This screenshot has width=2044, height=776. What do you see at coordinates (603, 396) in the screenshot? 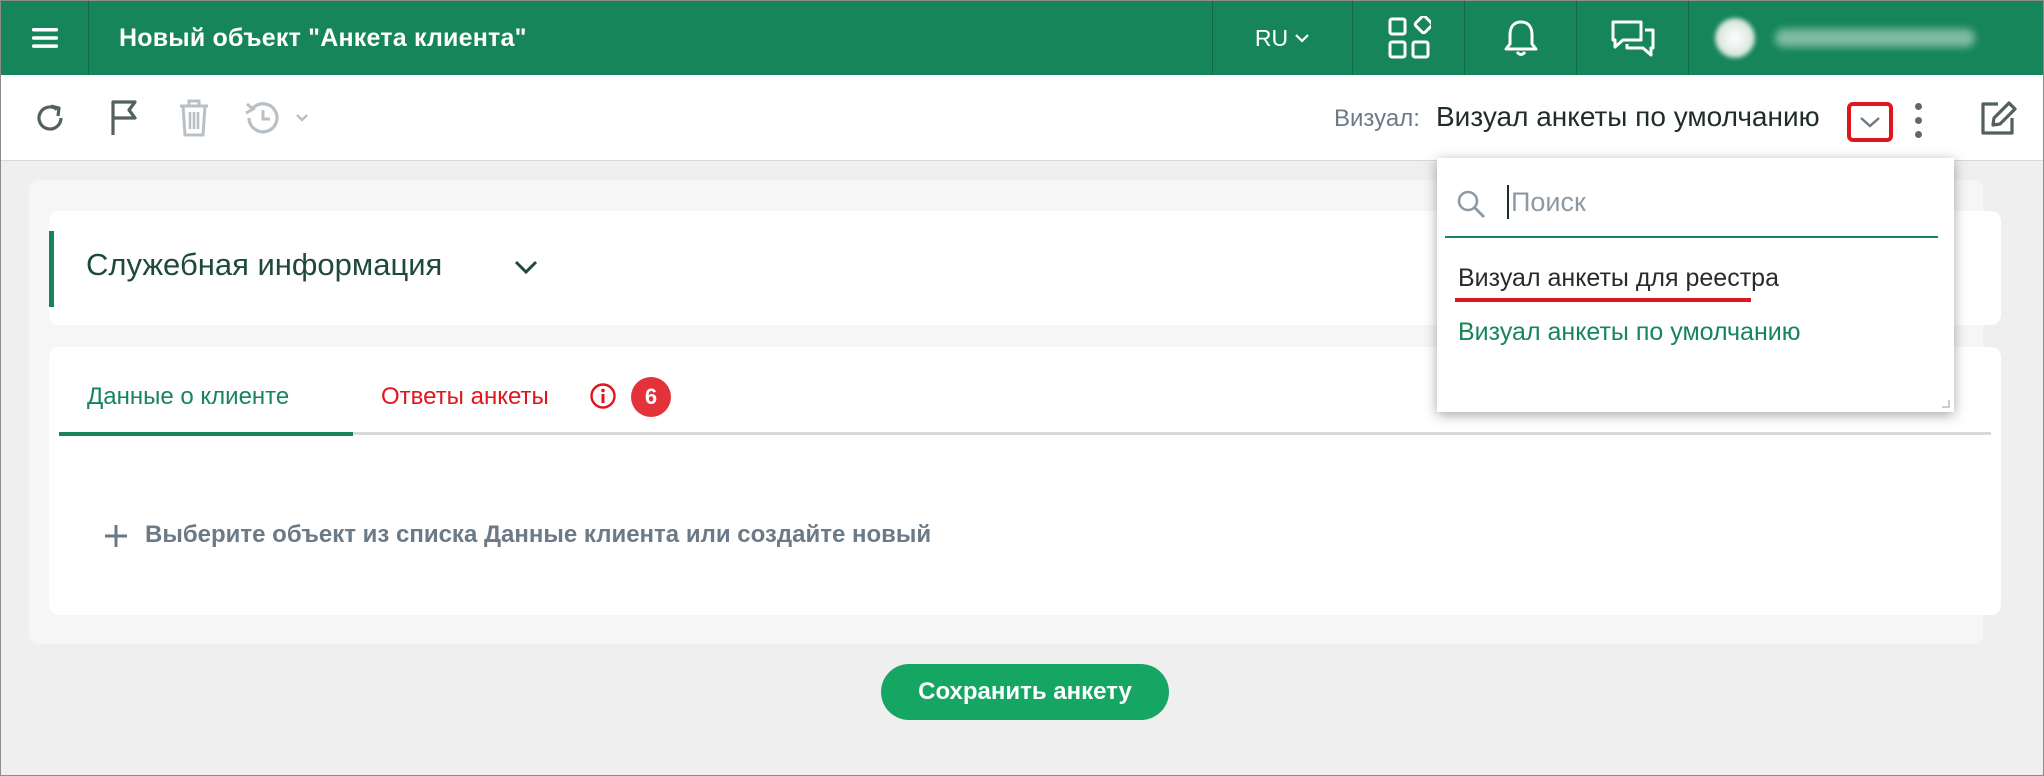
I see `info-alert-icon` at bounding box center [603, 396].